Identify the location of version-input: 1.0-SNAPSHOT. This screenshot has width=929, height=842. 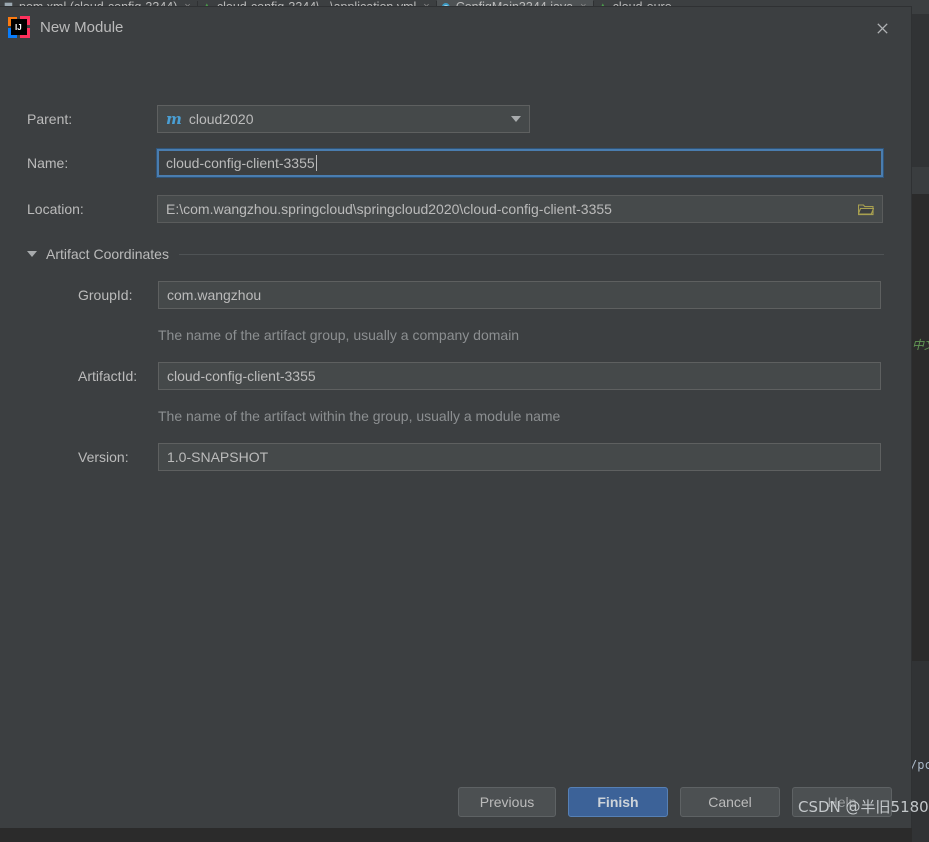
(519, 457).